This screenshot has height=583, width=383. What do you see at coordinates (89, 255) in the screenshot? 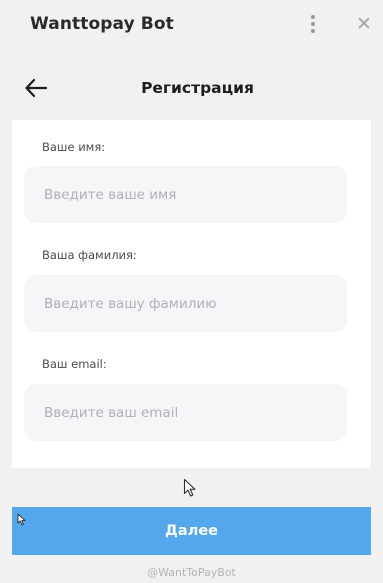
I see `last-name-label: Ваша фамилия:` at bounding box center [89, 255].